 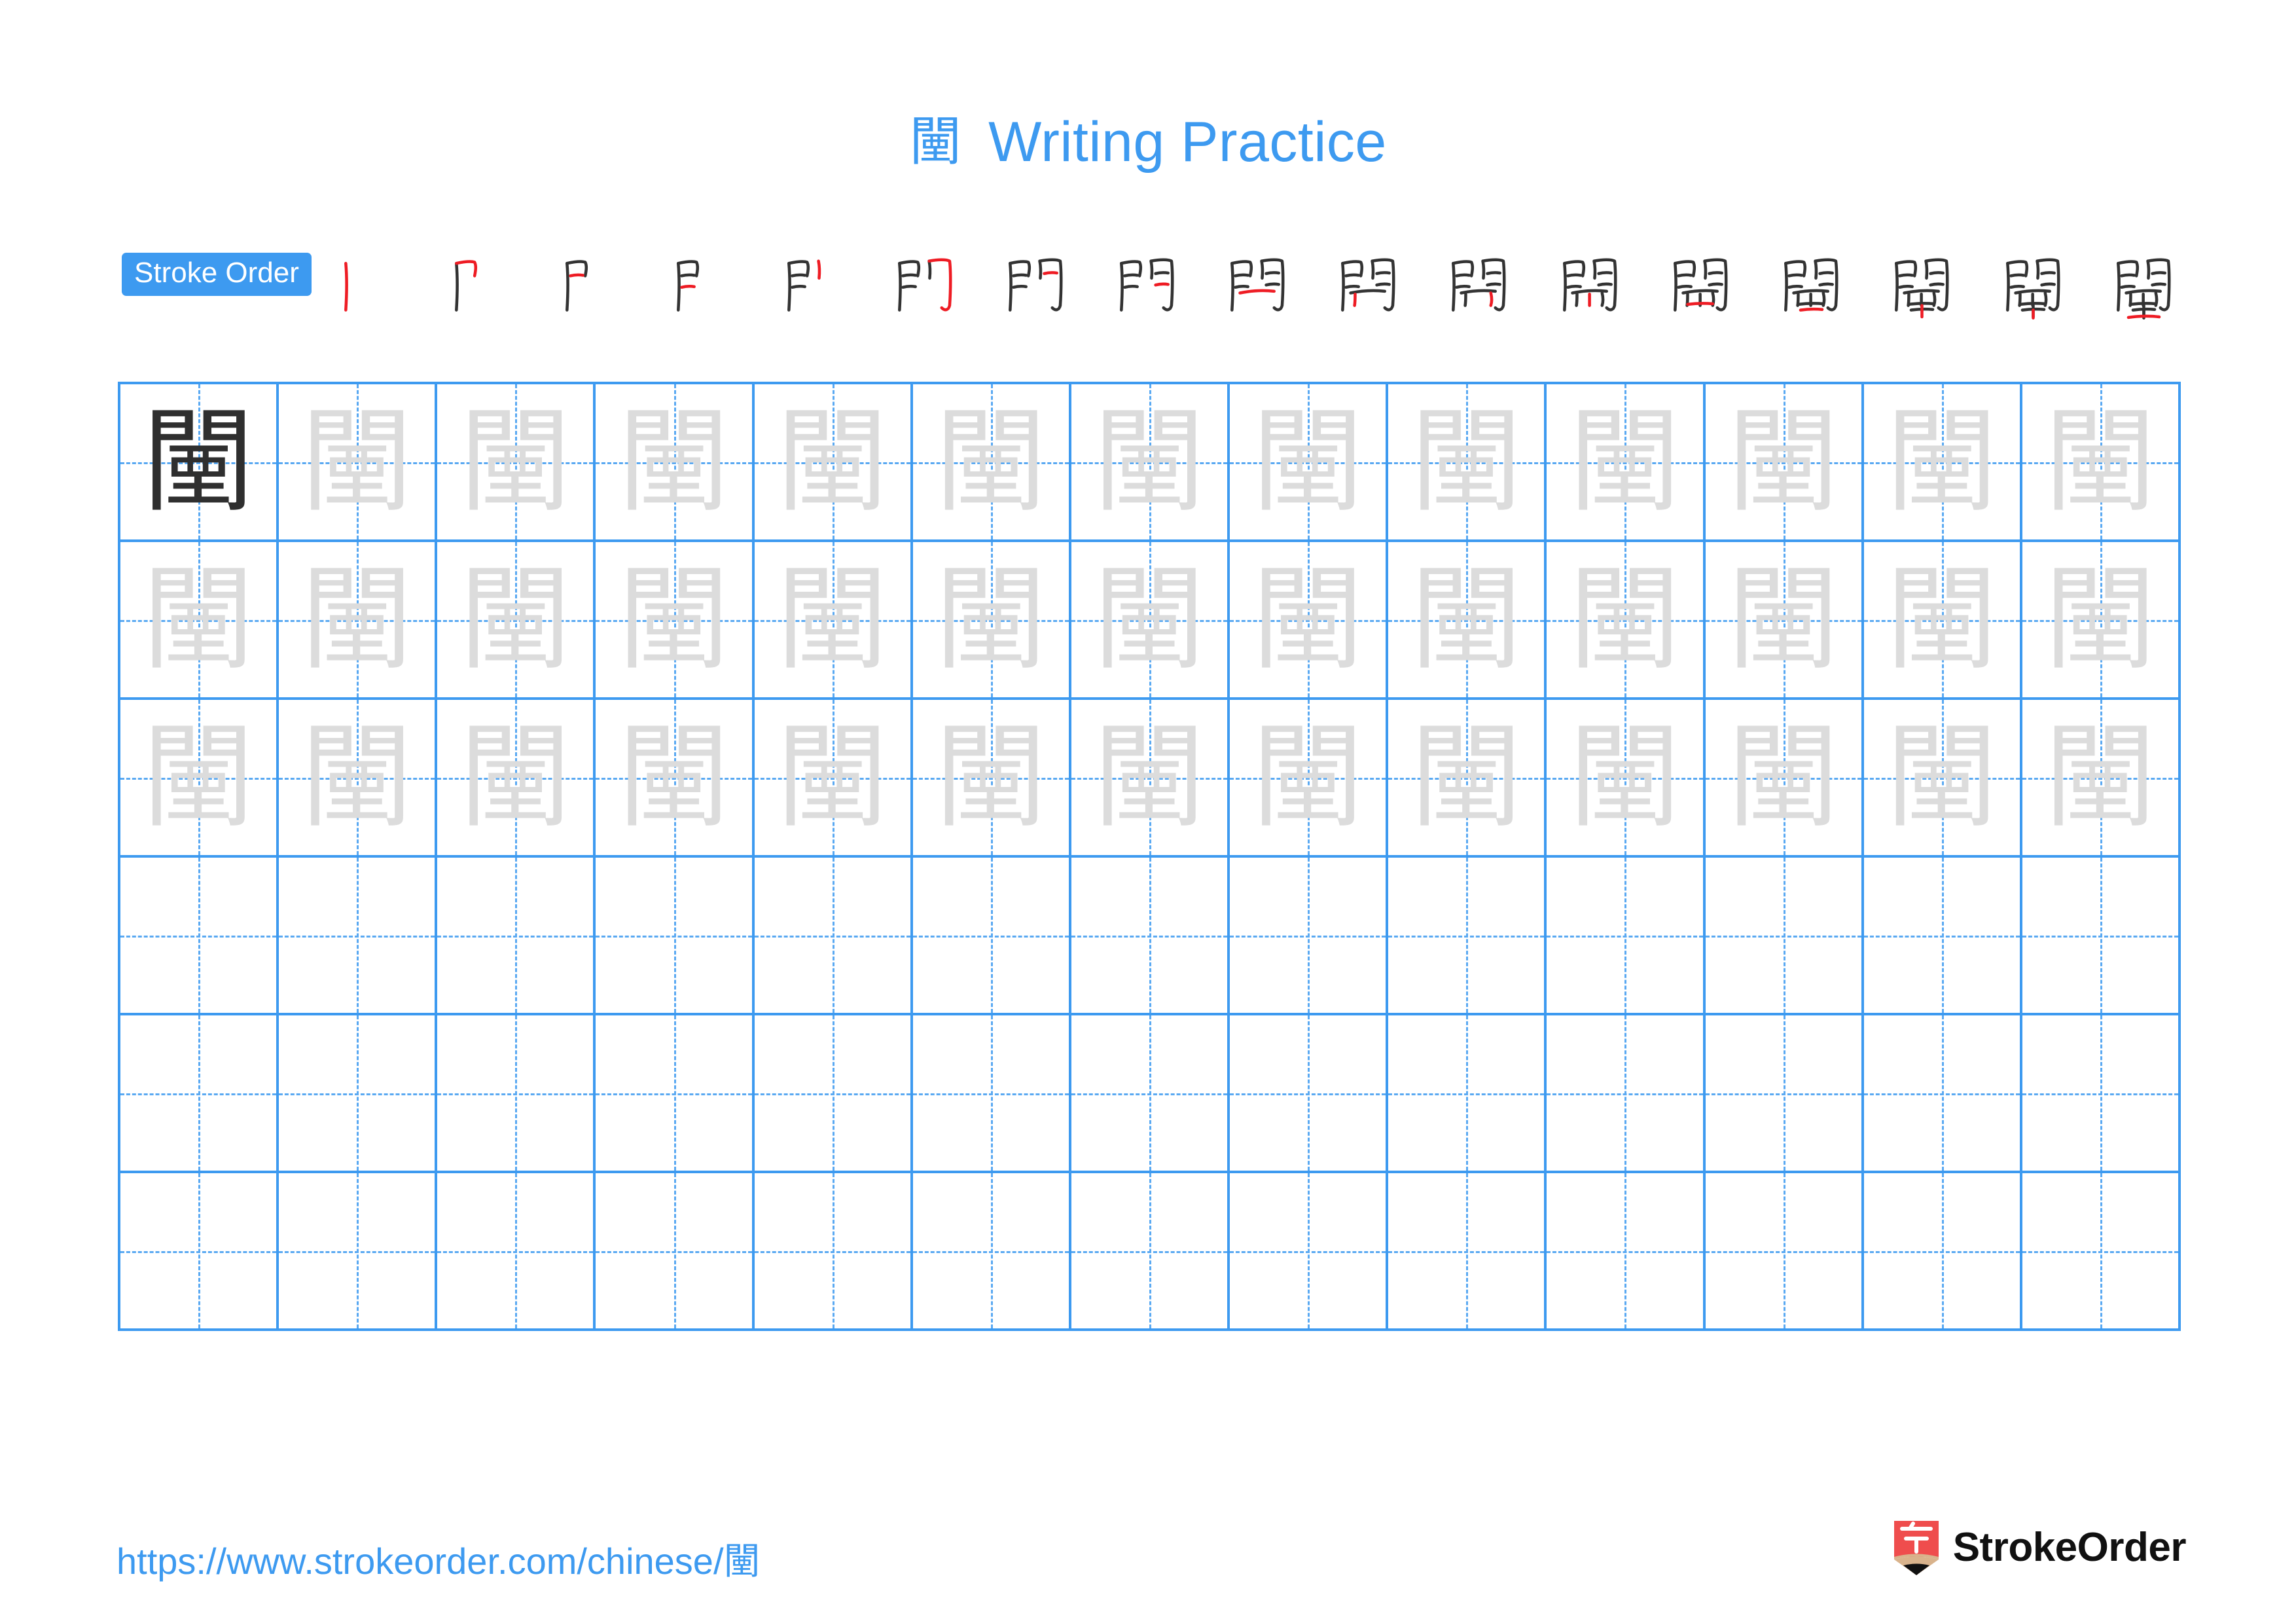 I want to click on grid-cell-r1-c6: 闉, so click(x=991, y=461).